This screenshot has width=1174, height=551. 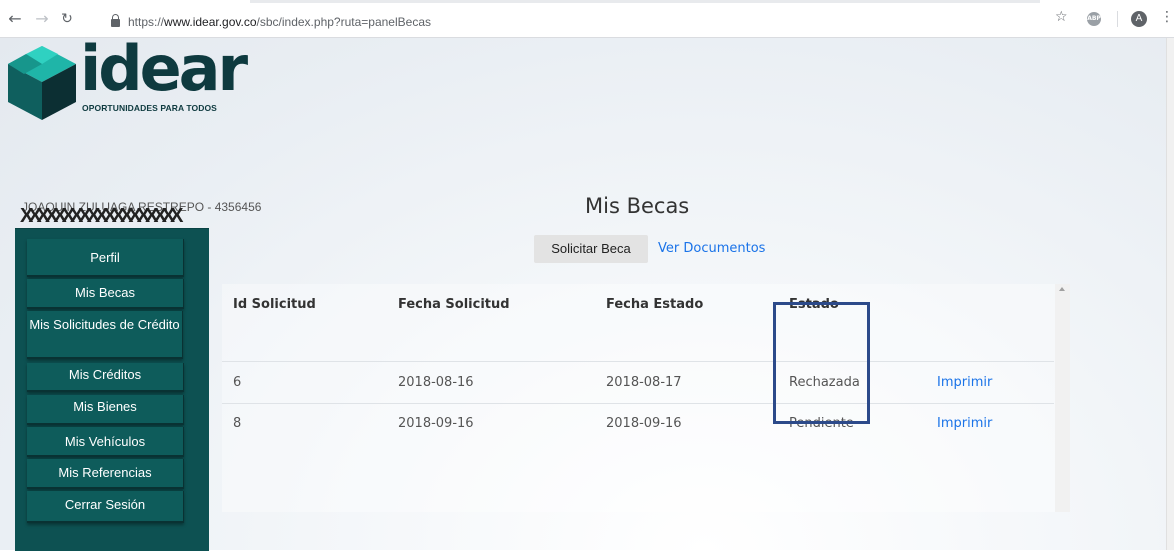 I want to click on column-header-id: Id Solicitud, so click(x=274, y=304).